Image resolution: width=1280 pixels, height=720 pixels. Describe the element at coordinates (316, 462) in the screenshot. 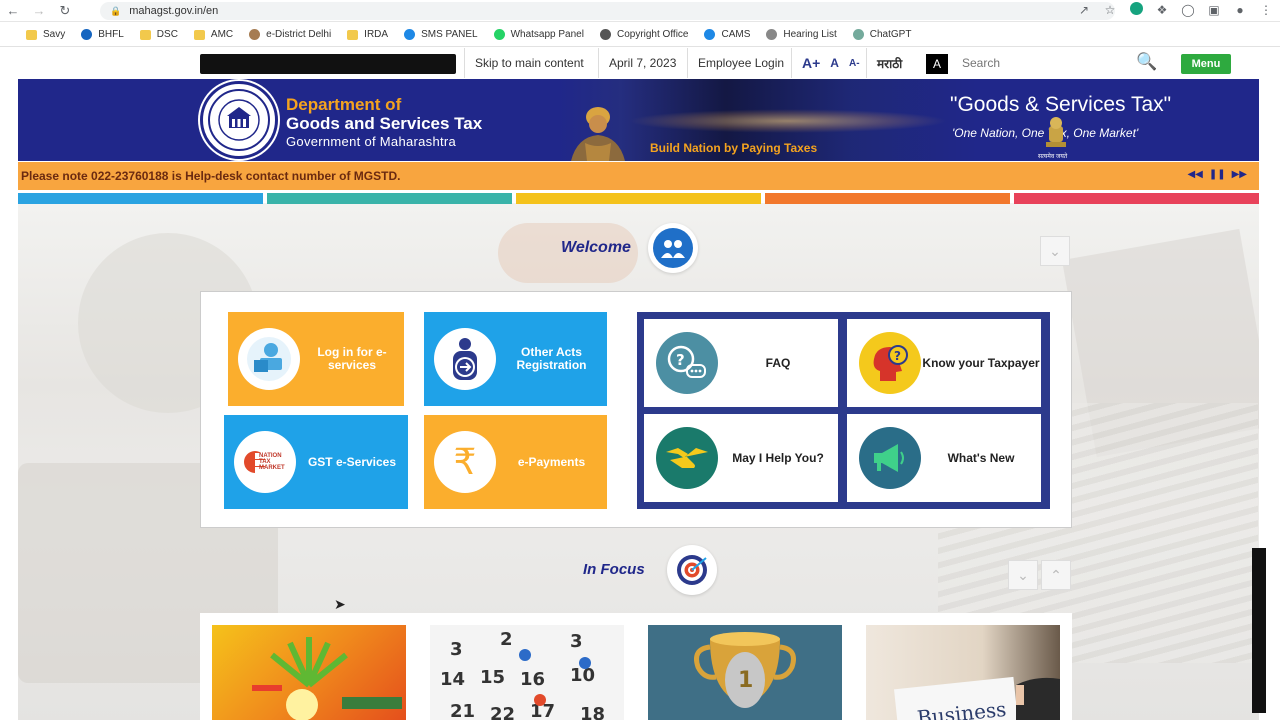

I see `gst-eservices-tile: NATION TAX MARKET GST e-Services` at that location.